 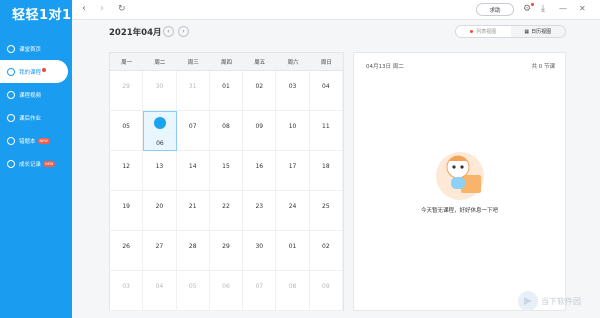 What do you see at coordinates (259, 246) in the screenshot?
I see `day-number: 30` at bounding box center [259, 246].